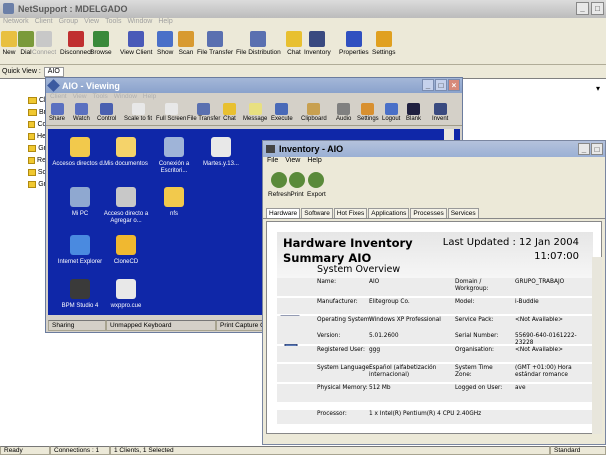 This screenshot has width=606, height=455. Describe the element at coordinates (68, 23) in the screenshot. I see `menu-group: Group` at that location.